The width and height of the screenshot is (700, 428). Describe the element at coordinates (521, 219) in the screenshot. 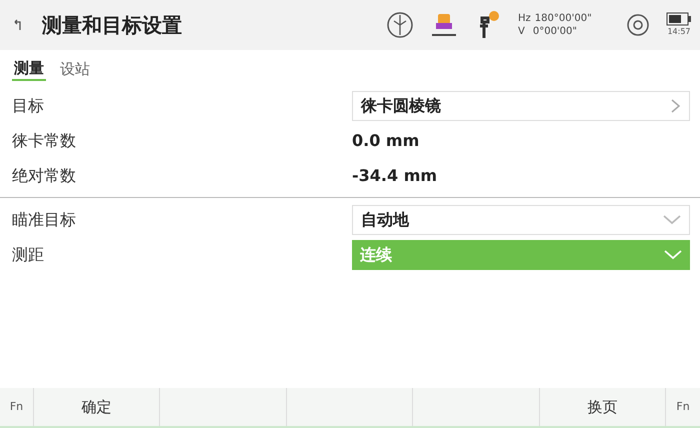

I see `dropdown-field: 自动地` at that location.